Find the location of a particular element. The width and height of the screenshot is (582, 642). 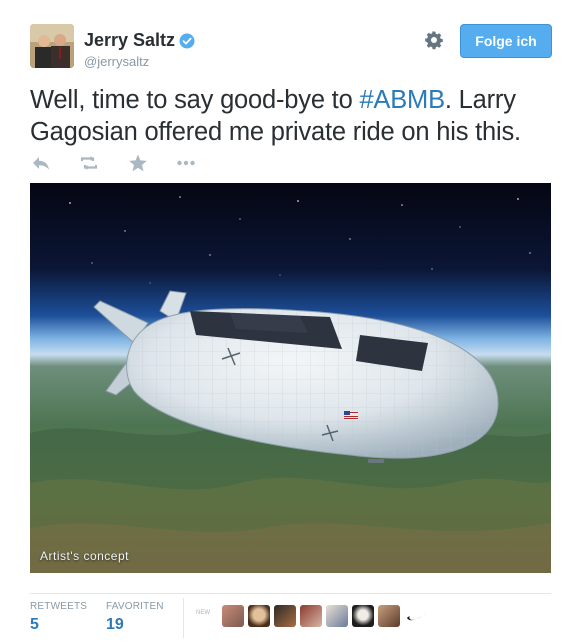

user-handle: @jerrysaltz is located at coordinates (139, 61).